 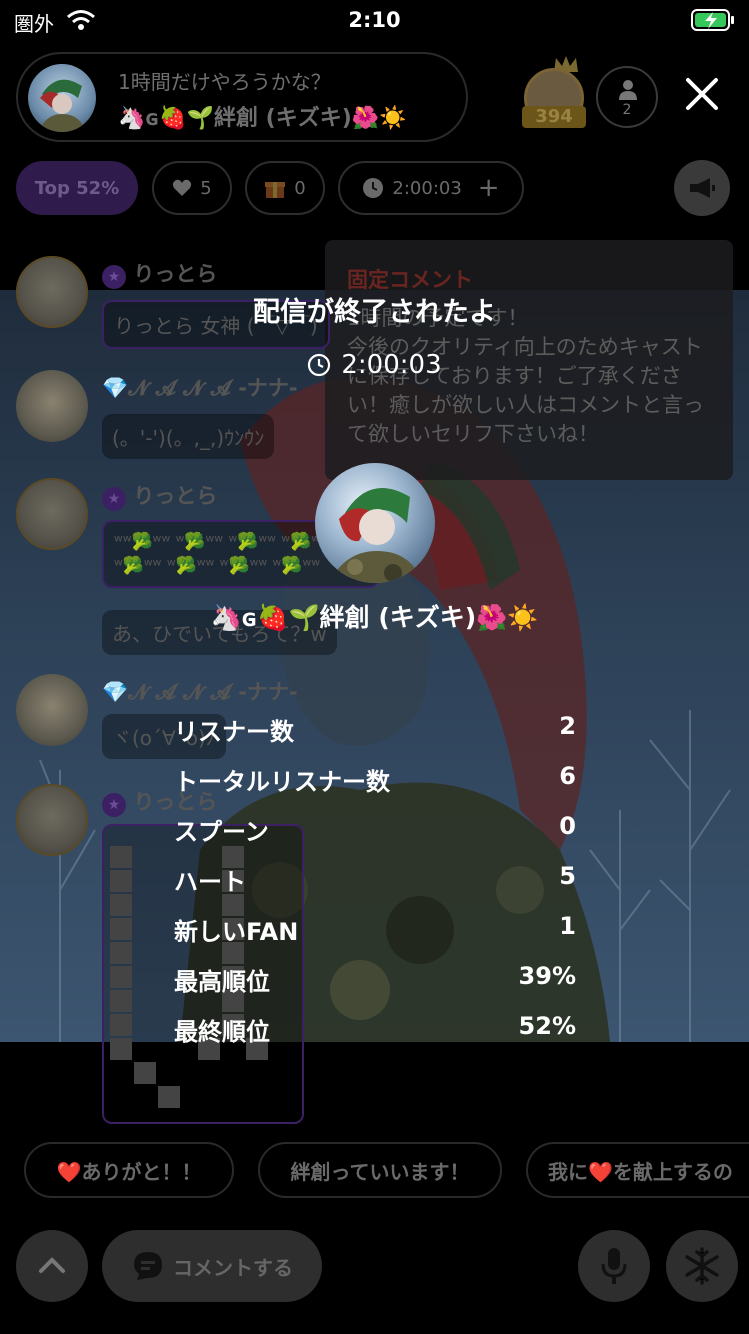 I want to click on stat-row: ハート 5, so click(x=375, y=882).